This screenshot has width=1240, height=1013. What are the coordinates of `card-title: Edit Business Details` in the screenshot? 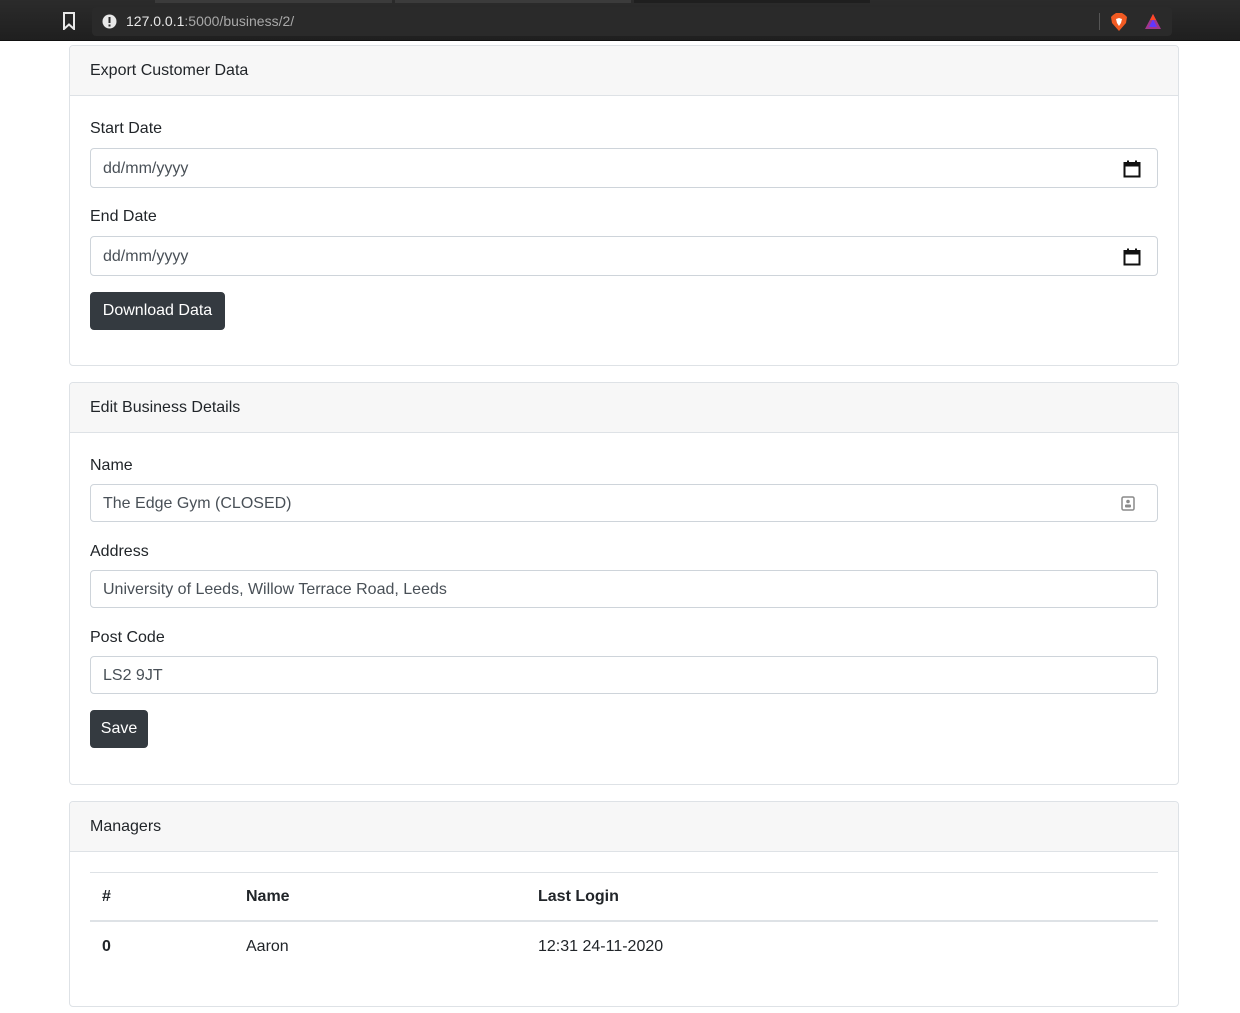 It's located at (624, 408).